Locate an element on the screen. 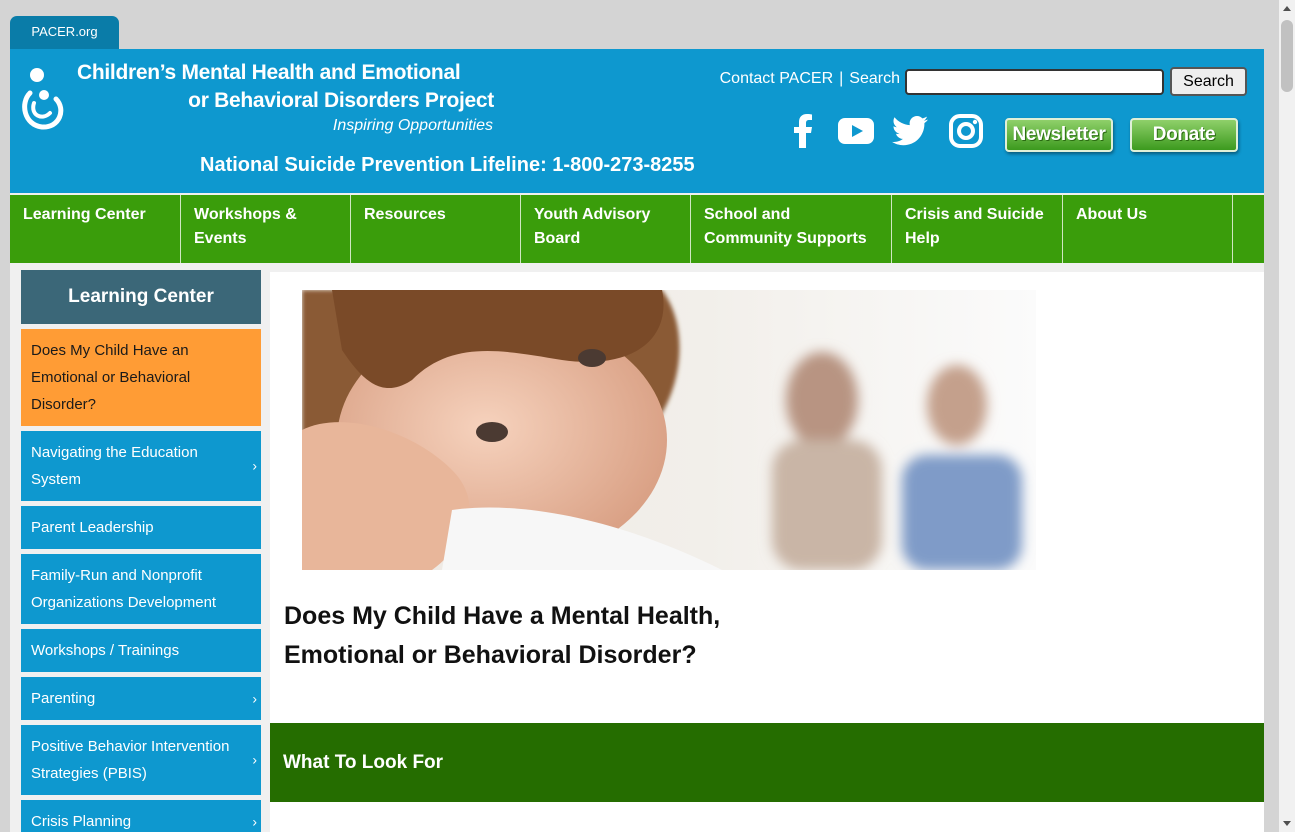 The image size is (1295, 832). sidebar-item-label: Workshops / Trainings is located at coordinates (105, 650).